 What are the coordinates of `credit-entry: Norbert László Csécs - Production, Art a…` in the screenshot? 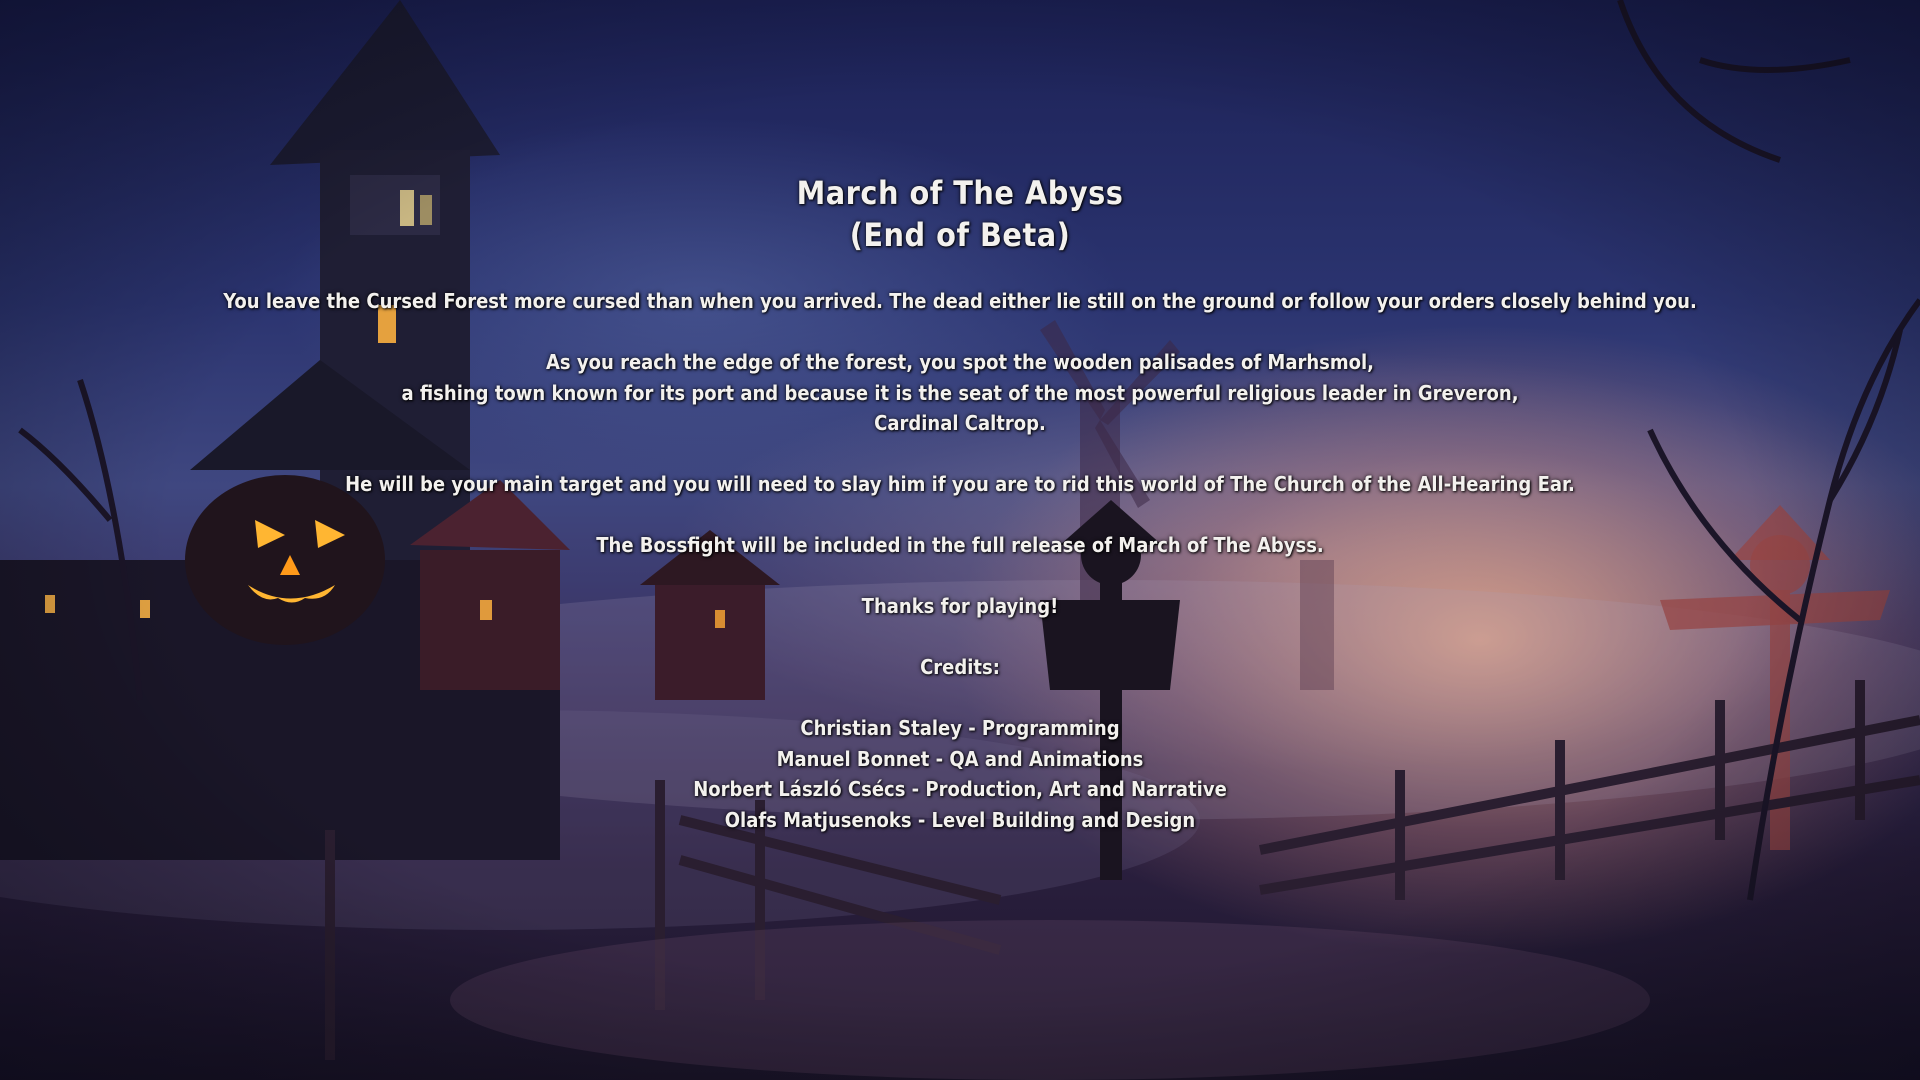 It's located at (960, 789).